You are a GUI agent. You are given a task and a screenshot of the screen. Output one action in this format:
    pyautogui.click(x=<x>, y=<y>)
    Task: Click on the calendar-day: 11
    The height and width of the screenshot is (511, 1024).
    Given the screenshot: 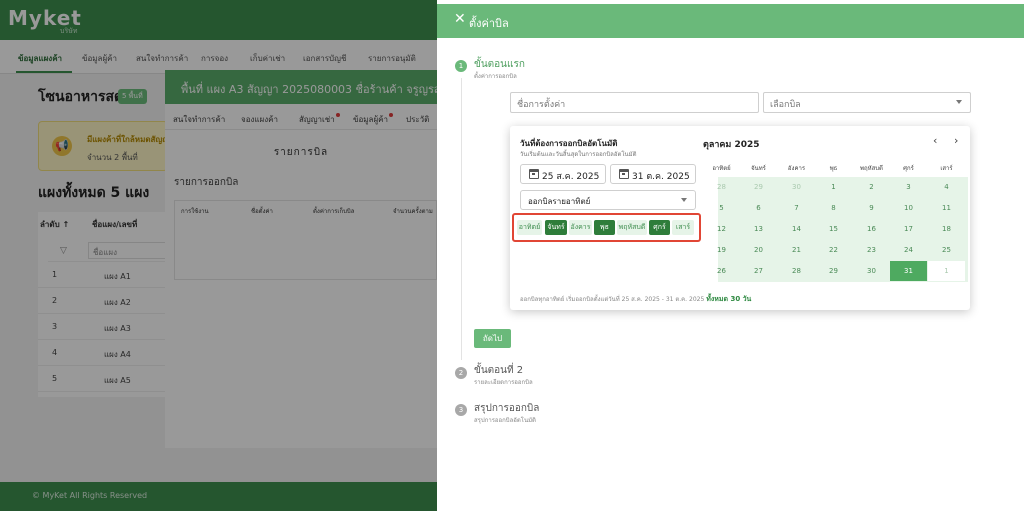 What is the action you would take?
    pyautogui.click(x=946, y=208)
    